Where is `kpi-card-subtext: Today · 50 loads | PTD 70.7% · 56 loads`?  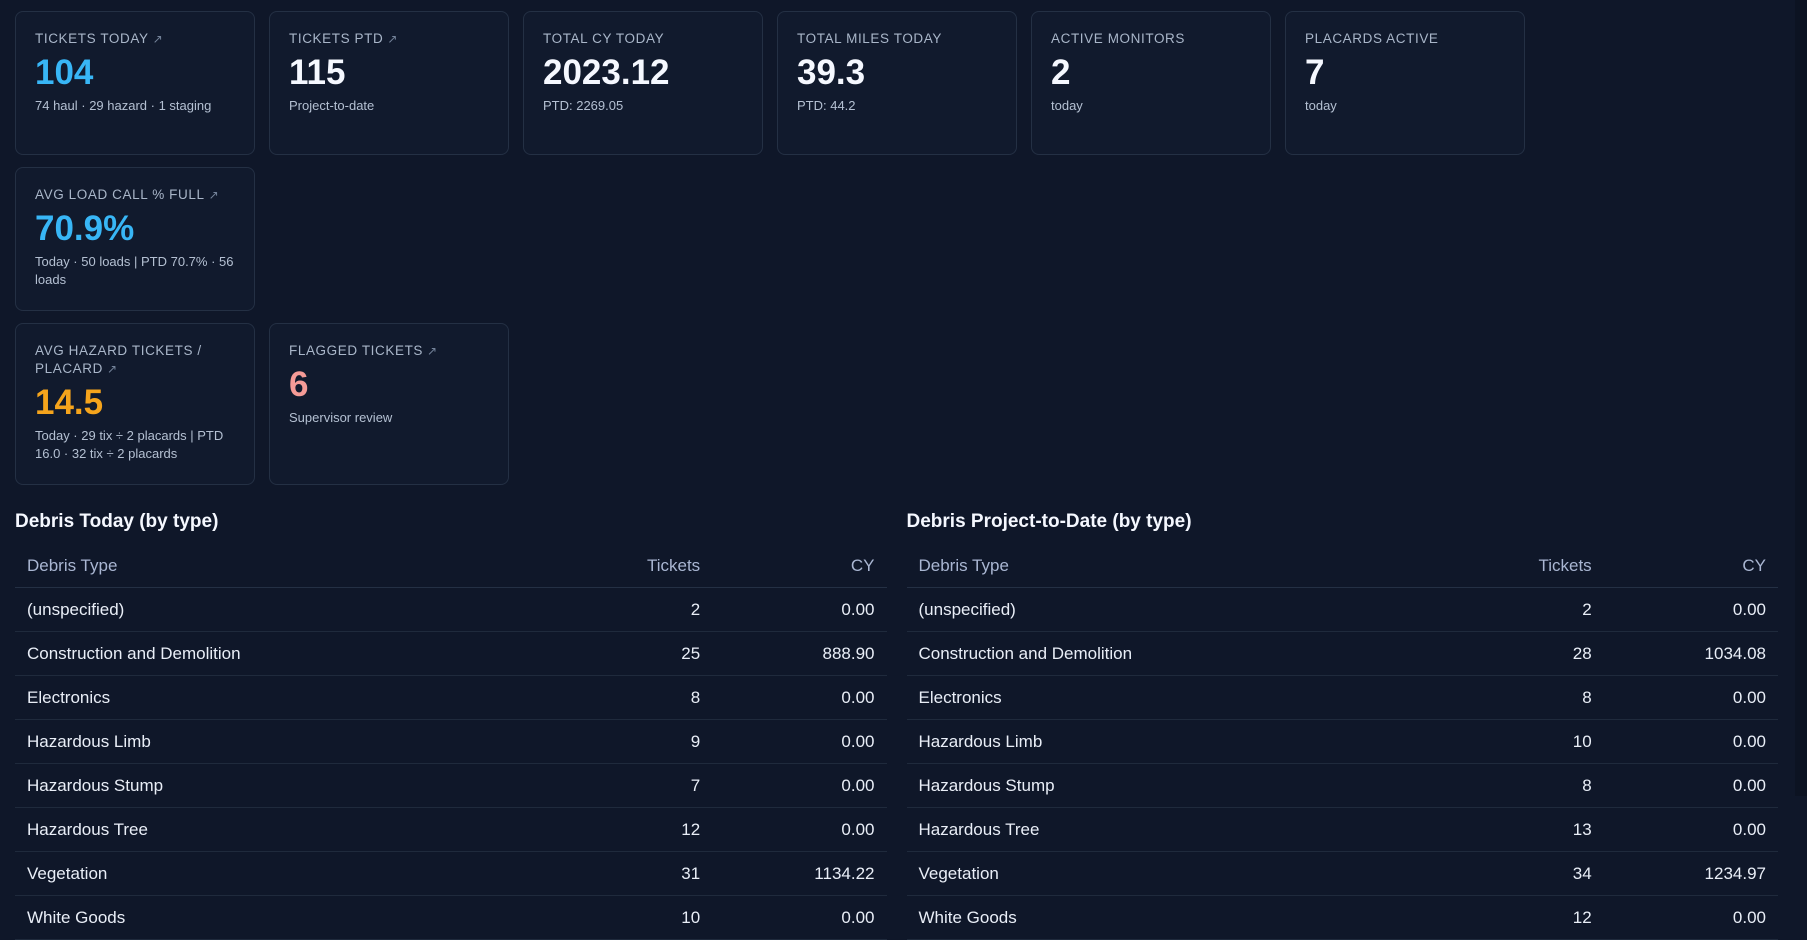
kpi-card-subtext: Today · 50 loads | PTD 70.7% · 56 loads is located at coordinates (134, 270).